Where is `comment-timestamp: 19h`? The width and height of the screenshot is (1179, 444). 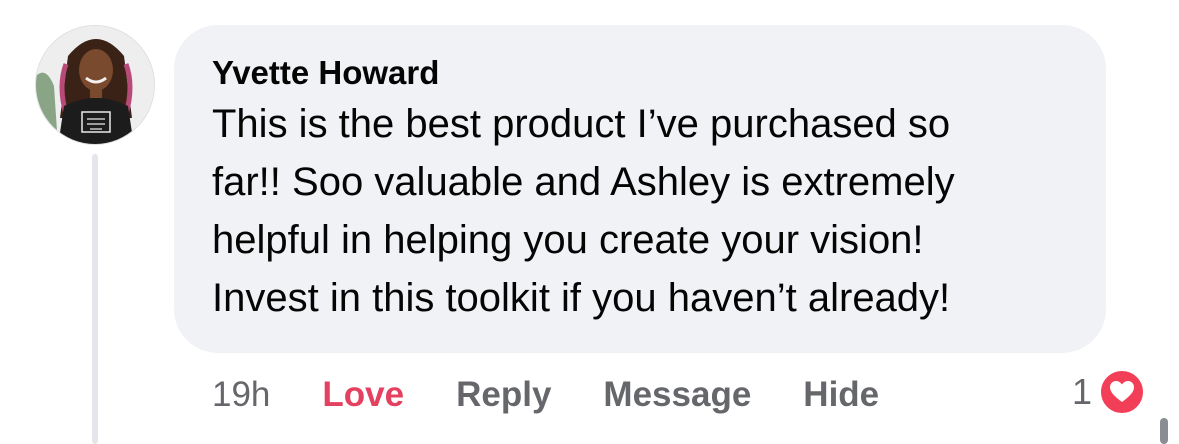
comment-timestamp: 19h is located at coordinates (241, 395).